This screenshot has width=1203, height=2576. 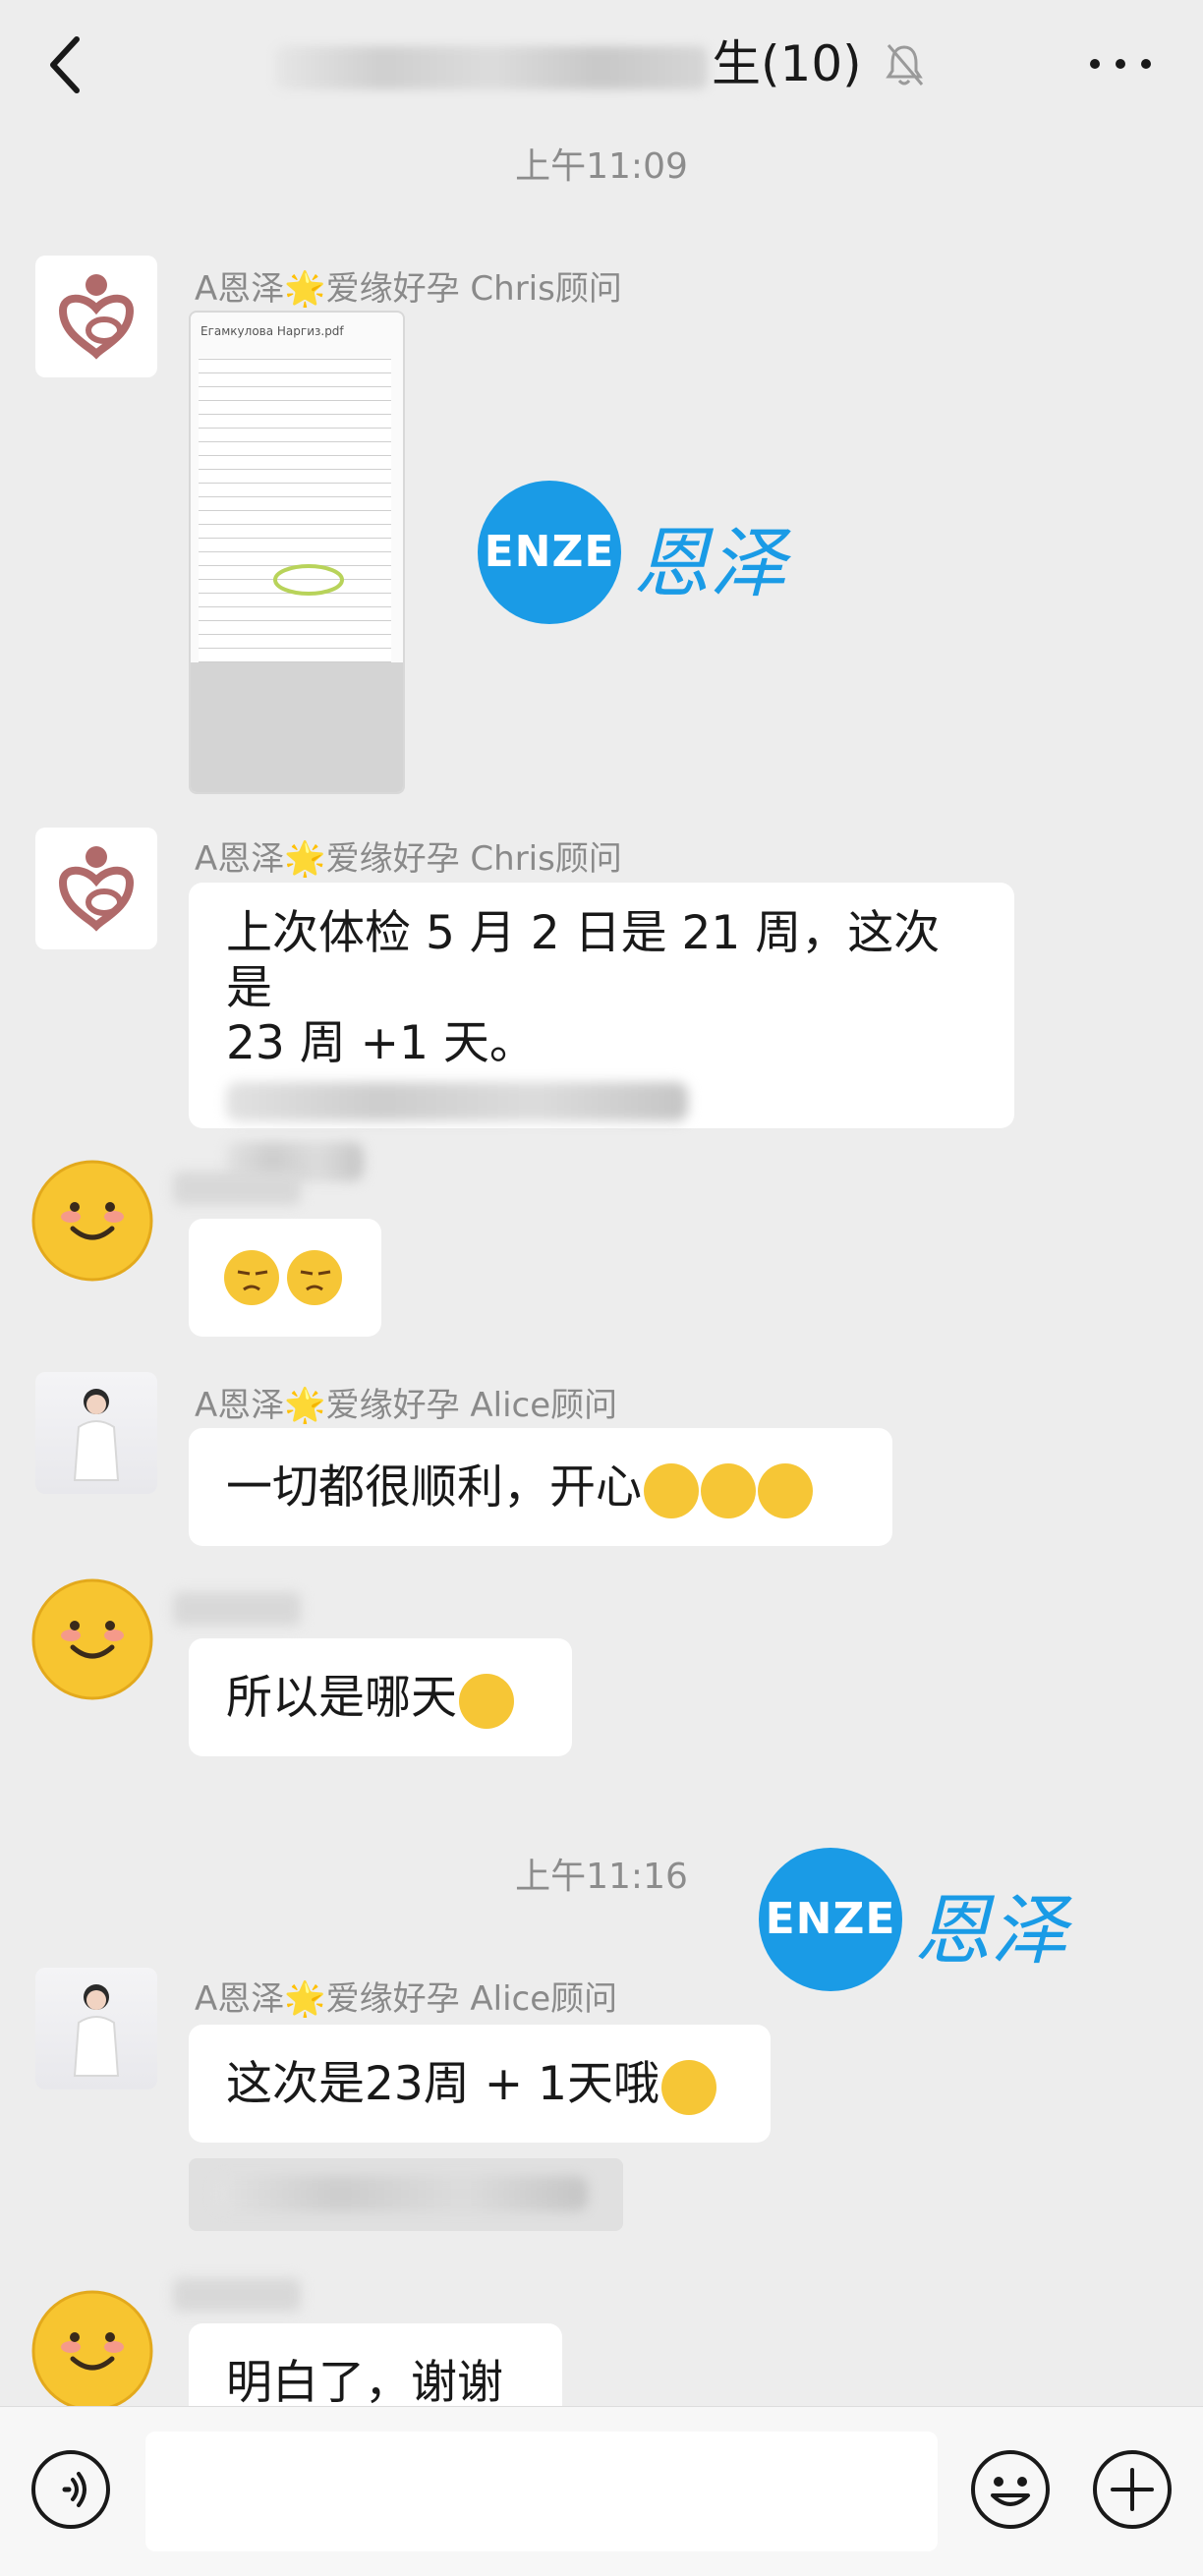 I want to click on message-text: 一切都很顺利，开心, so click(x=434, y=1488).